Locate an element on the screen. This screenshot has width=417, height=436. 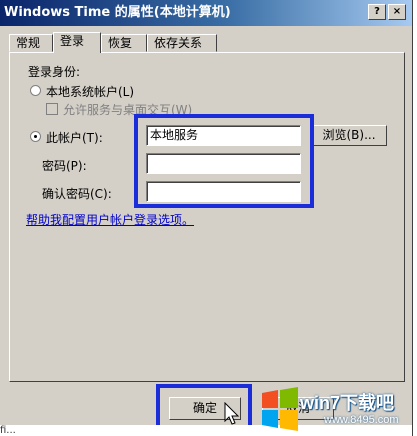
confirm-password-label: 确认密码(C): is located at coordinates (77, 194).